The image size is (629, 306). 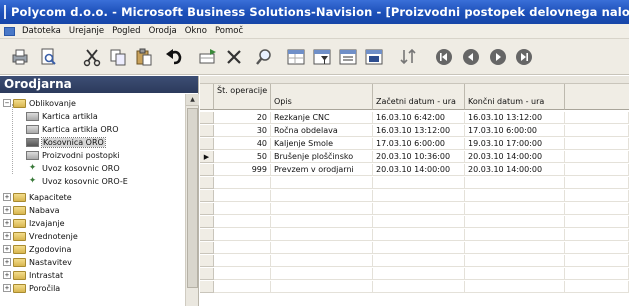 I want to click on navigation-scrollbar: ▲, so click(x=192, y=200).